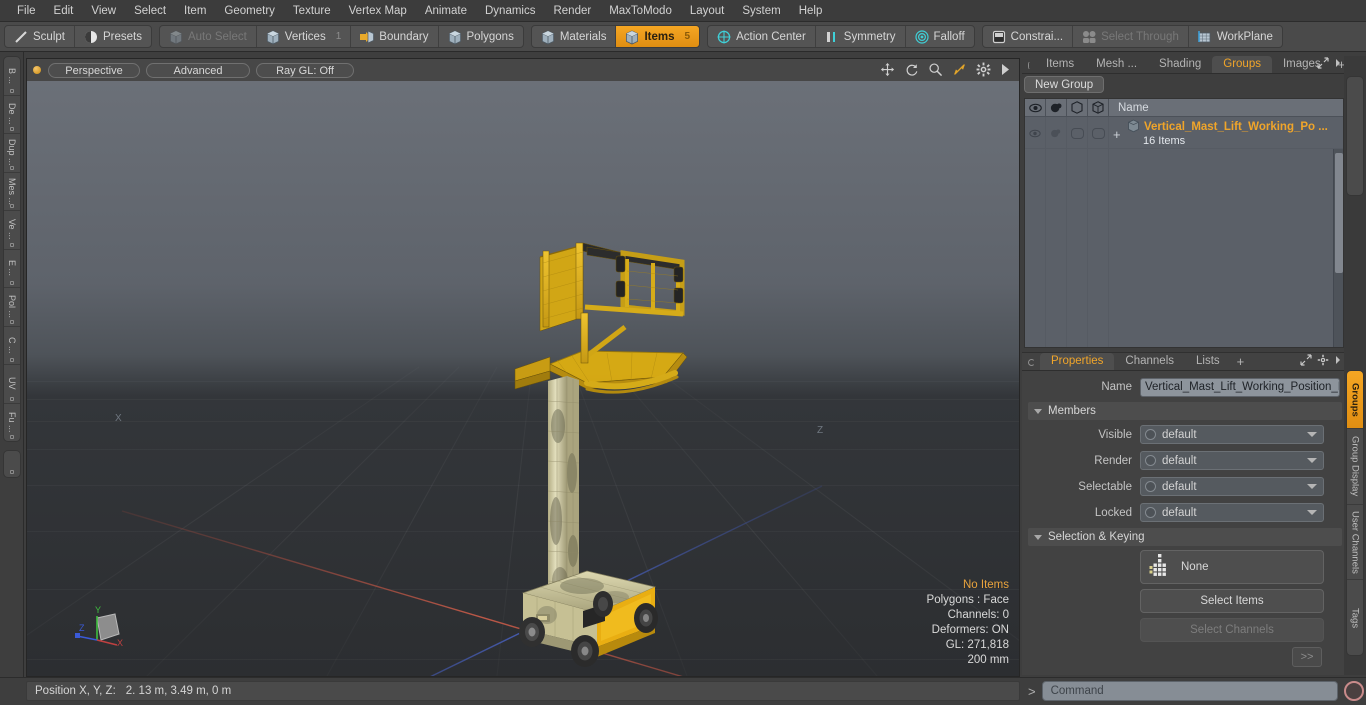 The width and height of the screenshot is (1366, 705). What do you see at coordinates (481, 36) in the screenshot?
I see `toolbar-button-polygons: Polygons` at bounding box center [481, 36].